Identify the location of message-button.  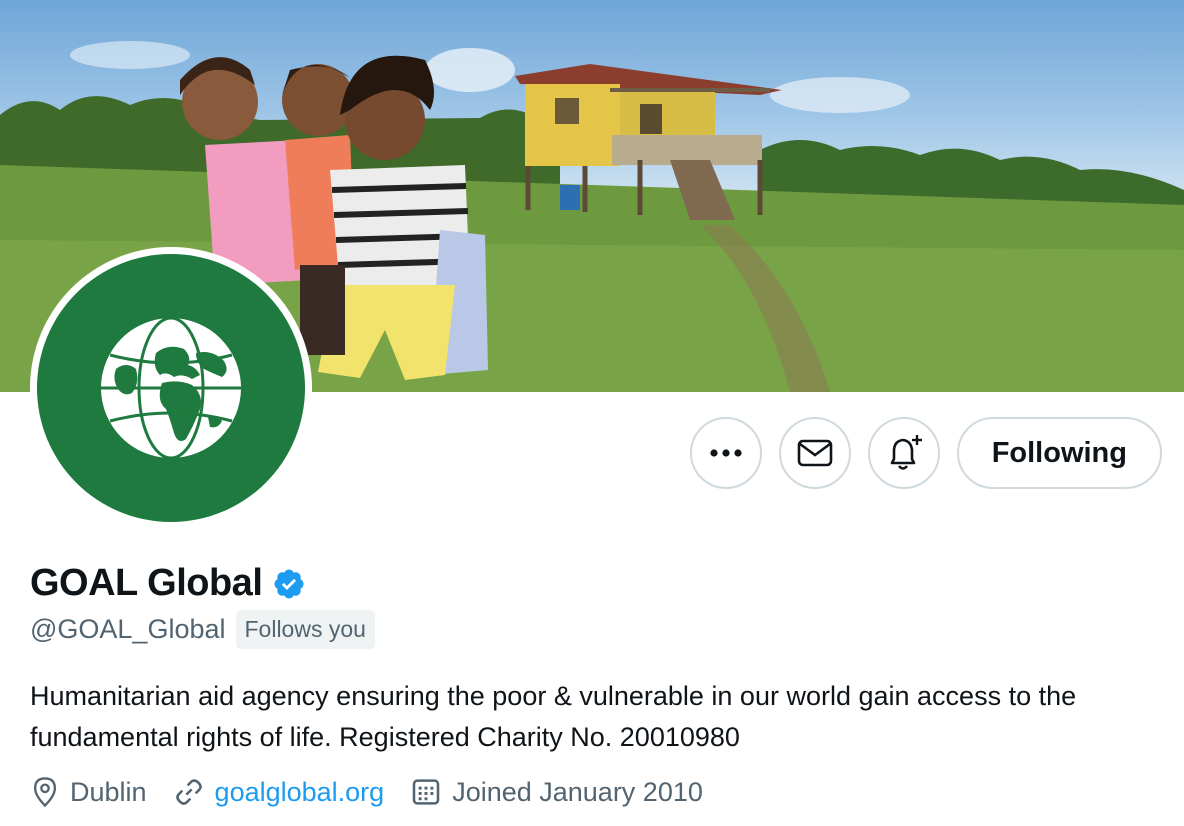
(814, 453).